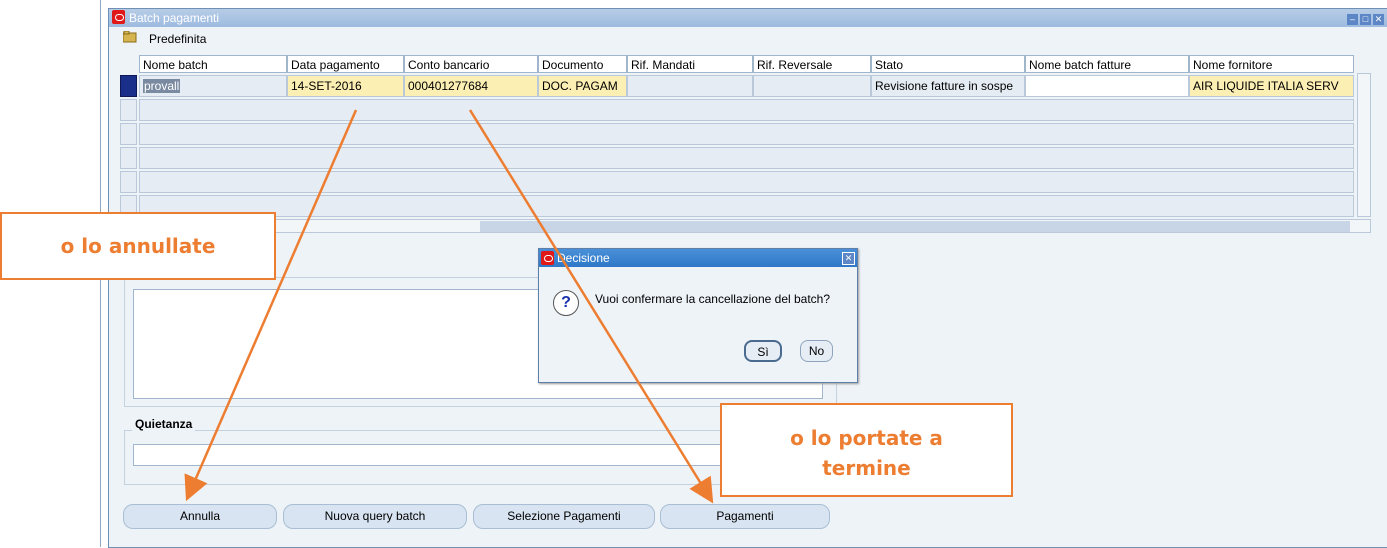  I want to click on annotation-portate-line2: termine, so click(866, 468).